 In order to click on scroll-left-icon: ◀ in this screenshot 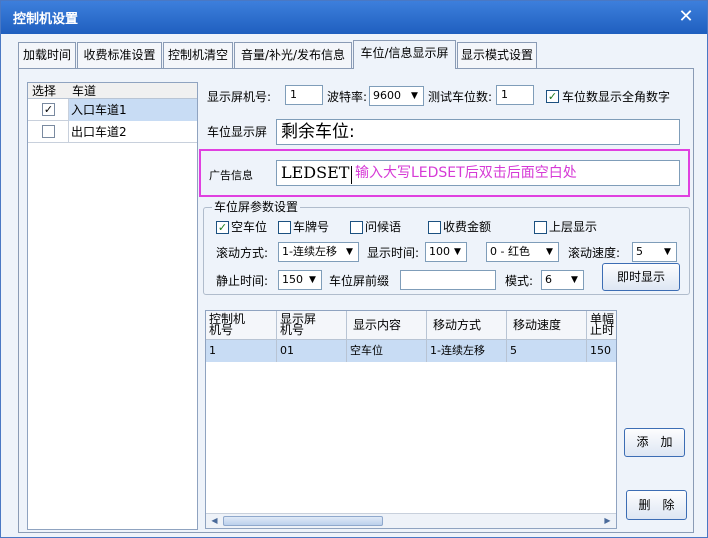, I will do `click(214, 521)`.